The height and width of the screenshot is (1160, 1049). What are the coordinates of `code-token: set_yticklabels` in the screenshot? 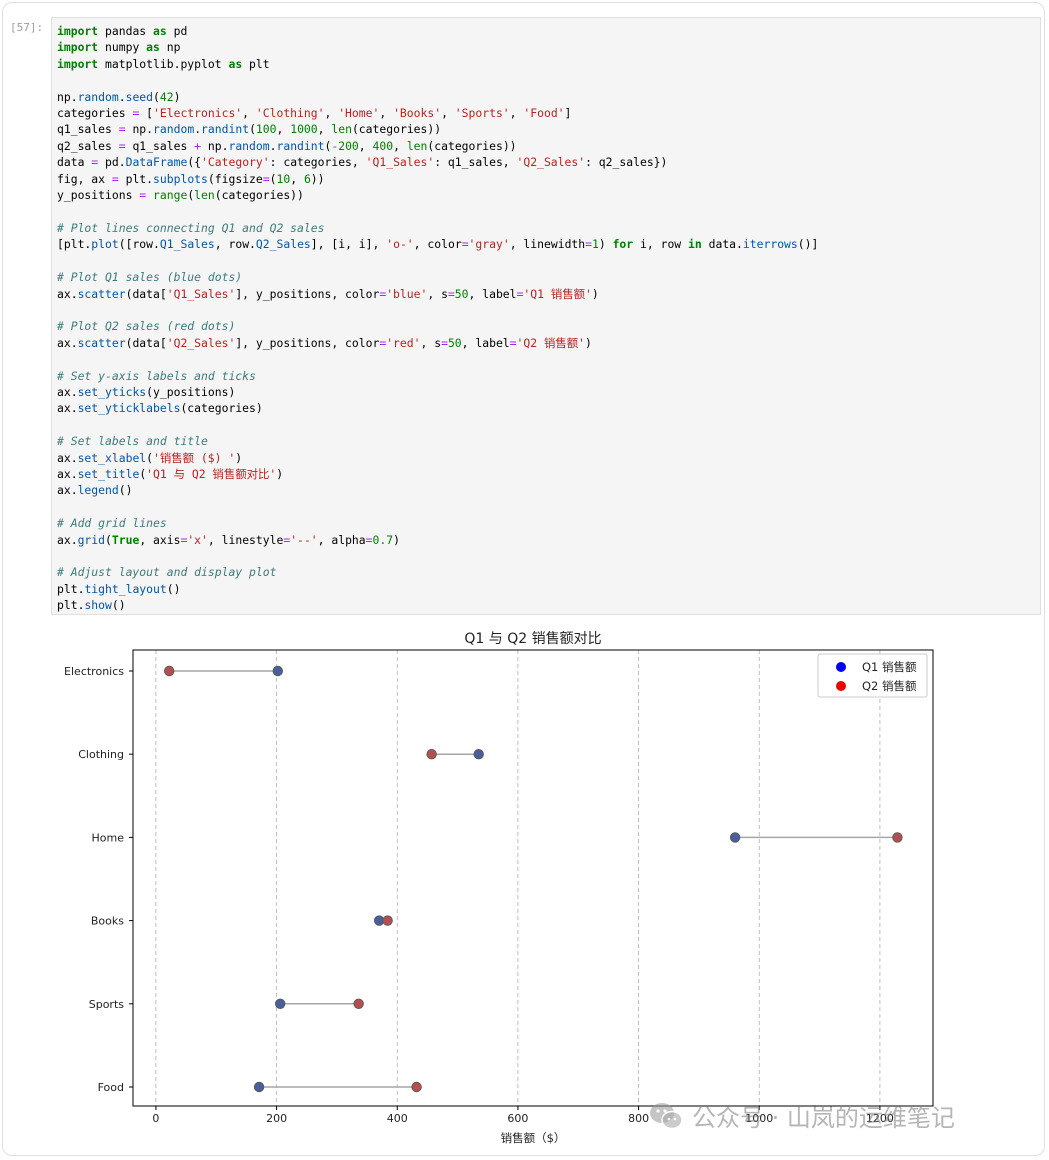 It's located at (129, 408).